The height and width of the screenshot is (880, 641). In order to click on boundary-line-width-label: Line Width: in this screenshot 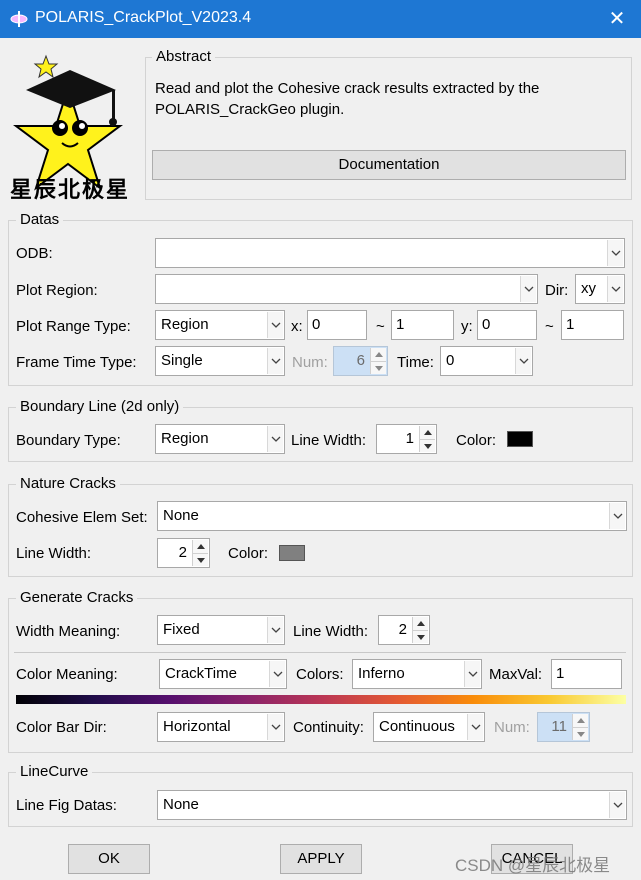, I will do `click(329, 440)`.